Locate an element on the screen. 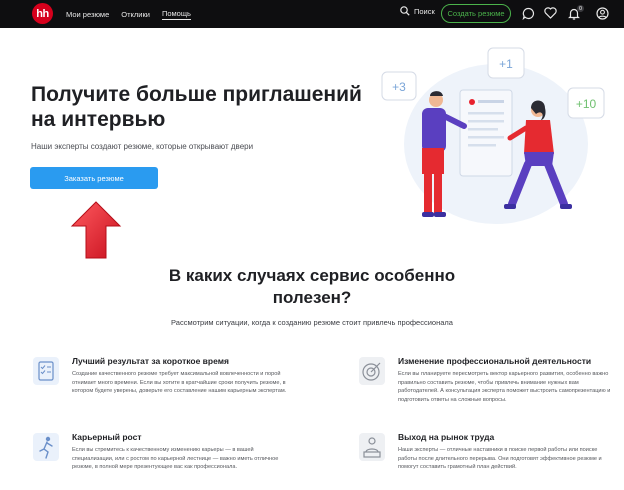 This screenshot has height=490, width=624. hh-logo: hh is located at coordinates (42, 13).